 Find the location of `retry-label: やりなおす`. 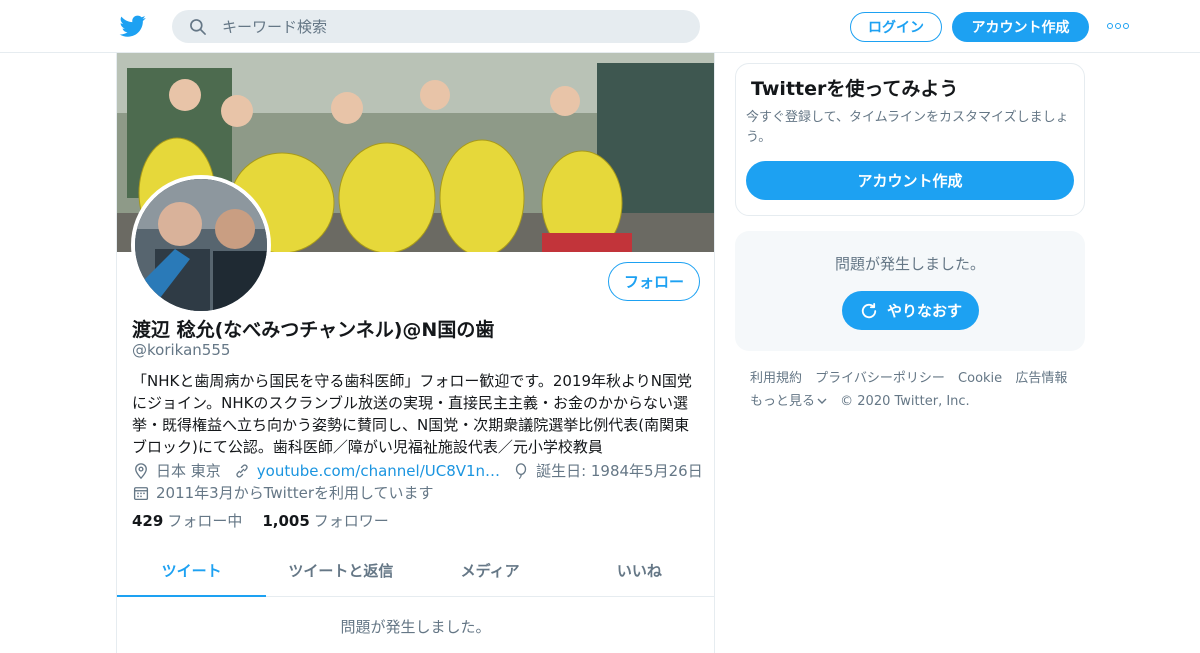

retry-label: やりなおす is located at coordinates (924, 311).